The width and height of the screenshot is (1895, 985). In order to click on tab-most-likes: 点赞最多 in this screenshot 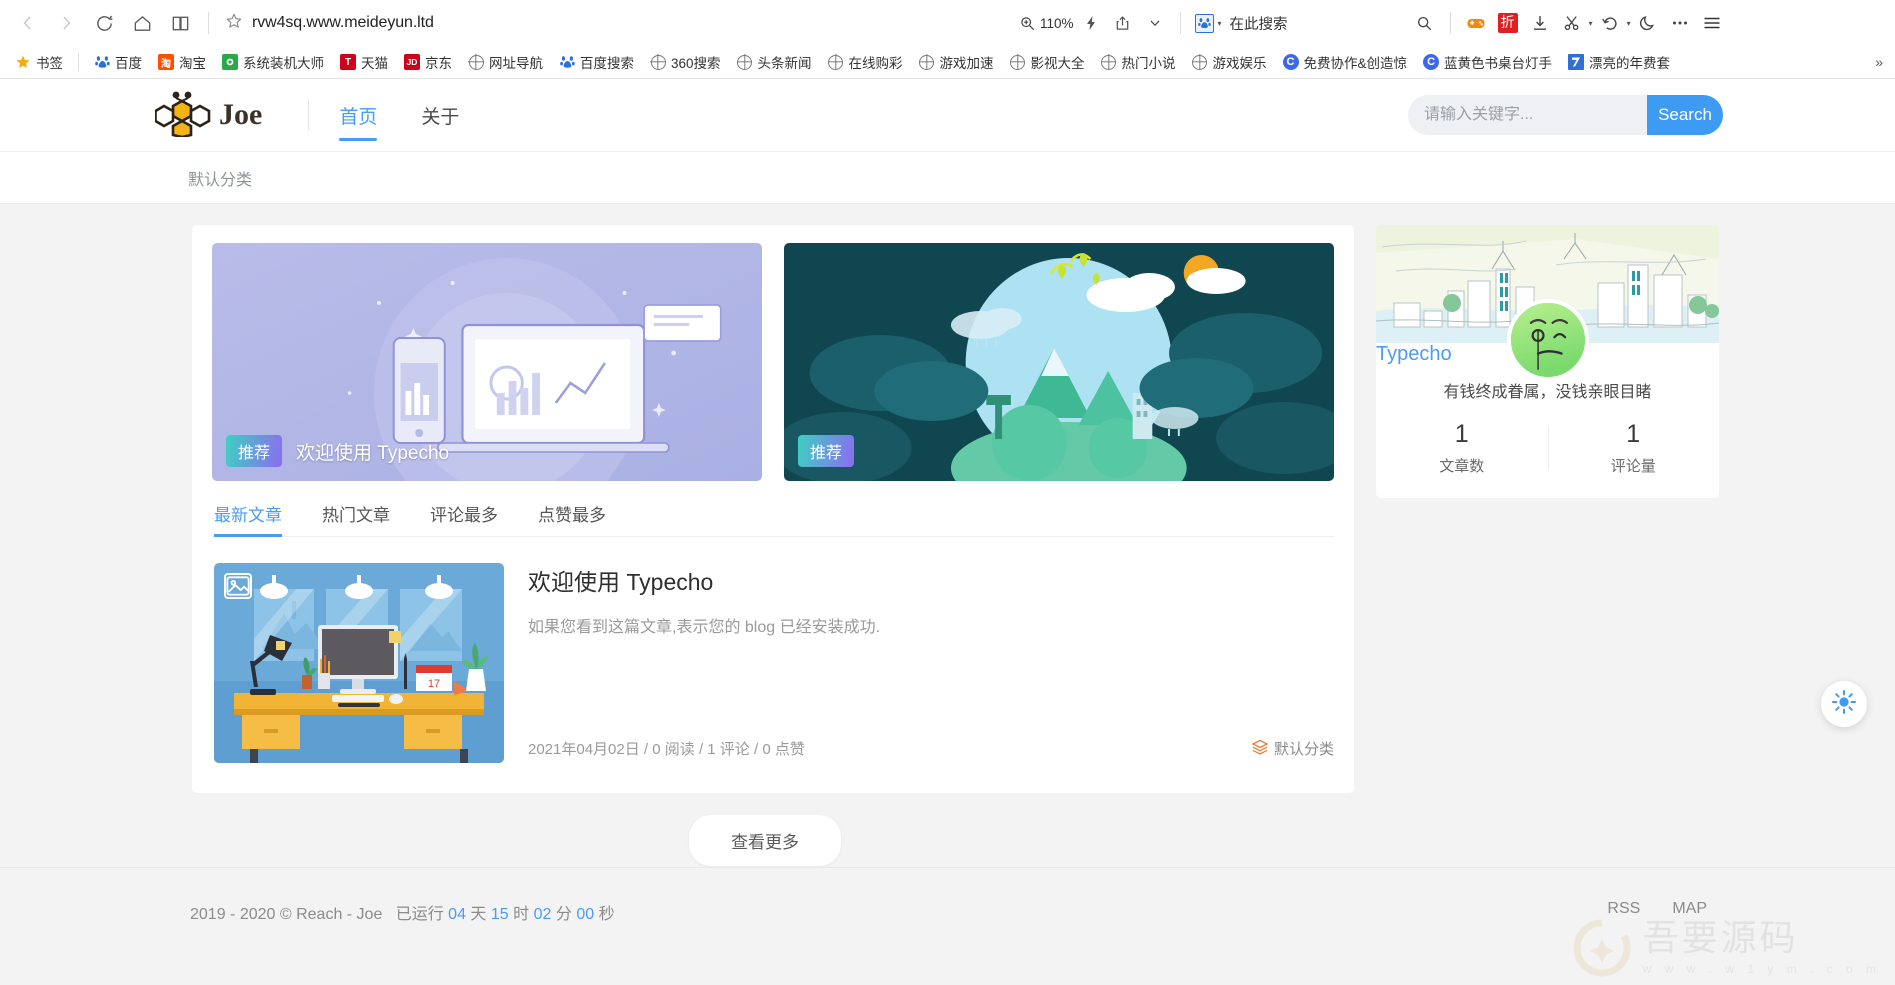, I will do `click(572, 518)`.